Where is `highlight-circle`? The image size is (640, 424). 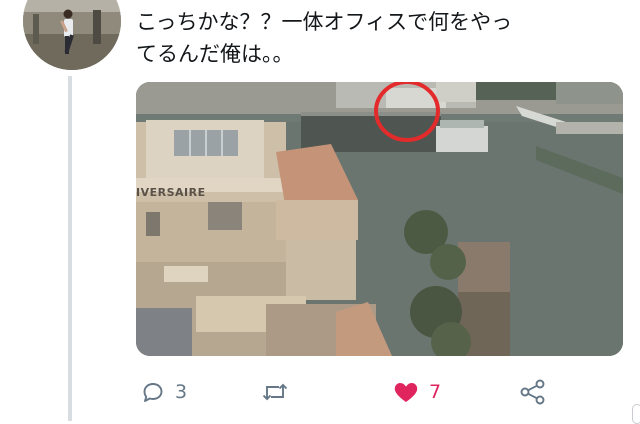 highlight-circle is located at coordinates (407, 112).